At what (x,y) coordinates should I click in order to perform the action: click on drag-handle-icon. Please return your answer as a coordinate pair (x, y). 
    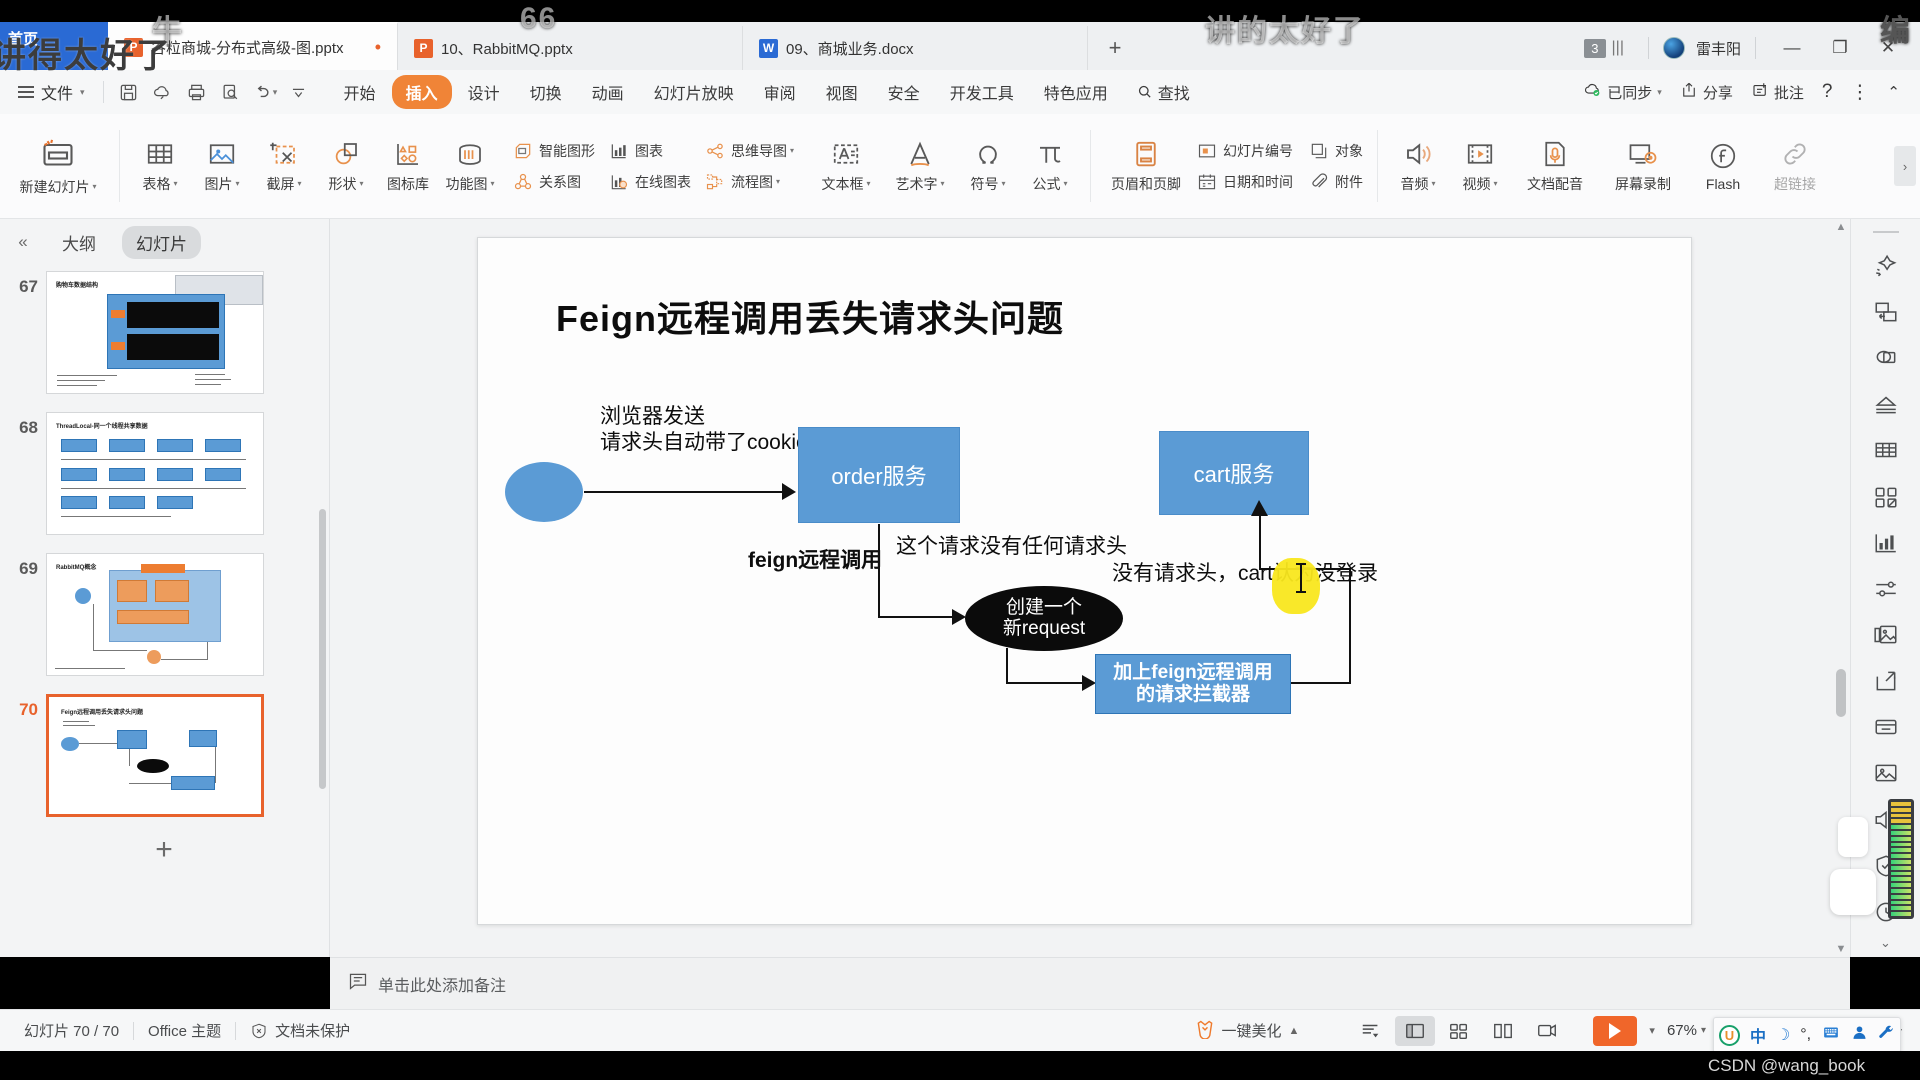
    Looking at the image, I should click on (1885, 232).